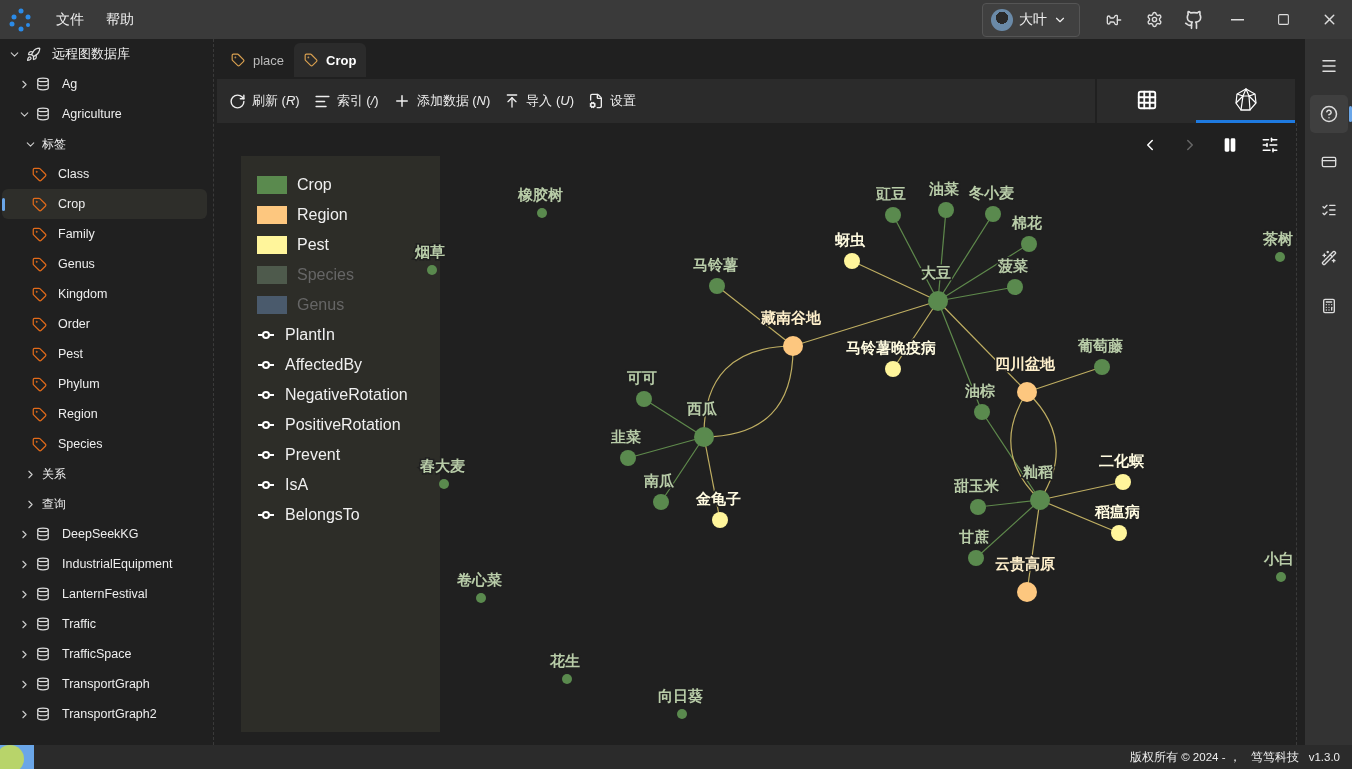 This screenshot has width=1352, height=769. Describe the element at coordinates (70, 19) in the screenshot. I see `menu-item: 文件` at that location.